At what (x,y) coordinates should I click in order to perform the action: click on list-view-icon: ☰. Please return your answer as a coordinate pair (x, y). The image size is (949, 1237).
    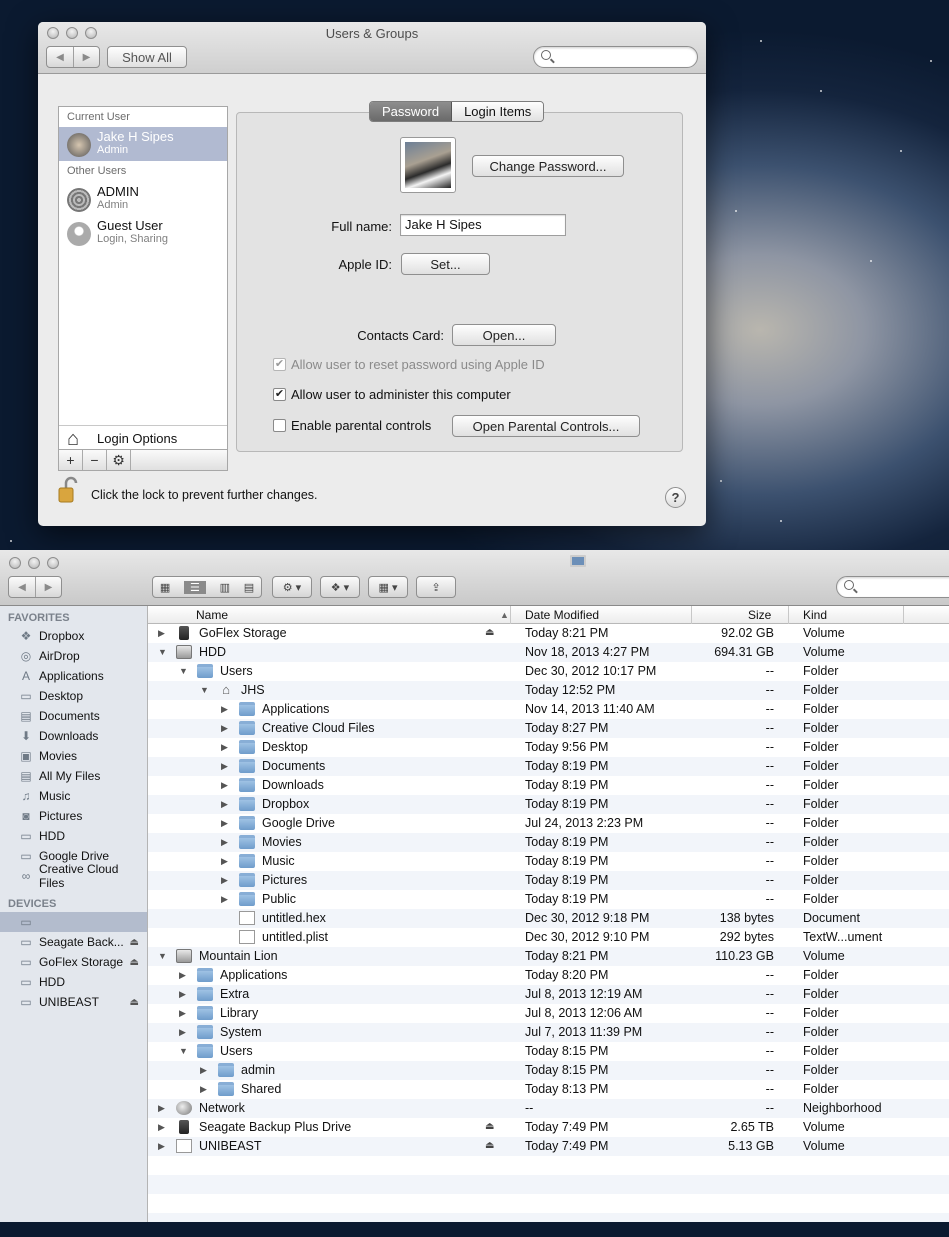
    Looking at the image, I should click on (194, 587).